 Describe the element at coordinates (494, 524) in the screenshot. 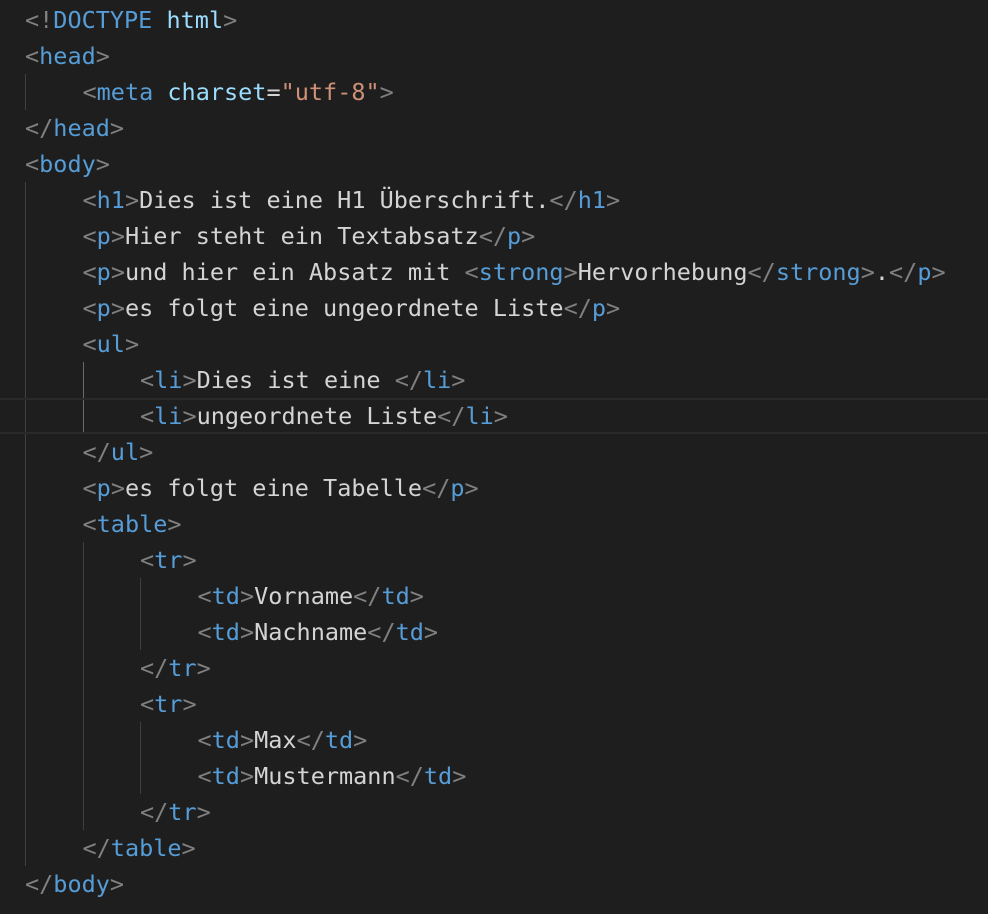

I see `code-line: <table>` at that location.